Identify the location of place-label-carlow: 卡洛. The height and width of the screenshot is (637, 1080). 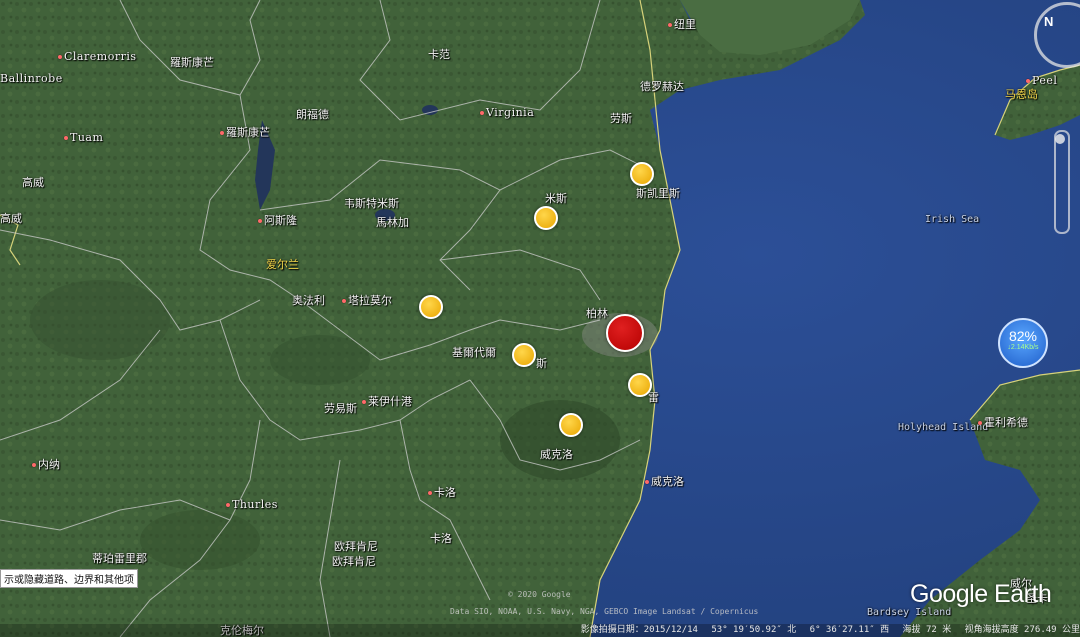
(442, 492).